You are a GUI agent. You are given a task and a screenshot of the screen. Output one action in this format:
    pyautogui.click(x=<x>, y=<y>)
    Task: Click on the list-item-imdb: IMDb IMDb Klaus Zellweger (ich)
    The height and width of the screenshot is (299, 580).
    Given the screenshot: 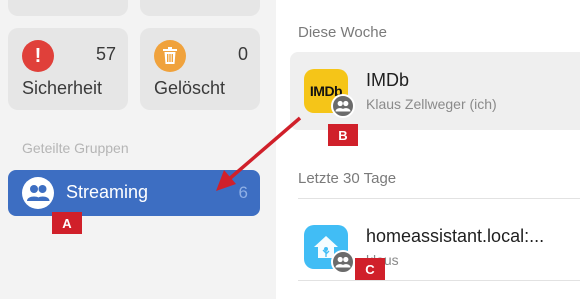 What is the action you would take?
    pyautogui.click(x=435, y=91)
    